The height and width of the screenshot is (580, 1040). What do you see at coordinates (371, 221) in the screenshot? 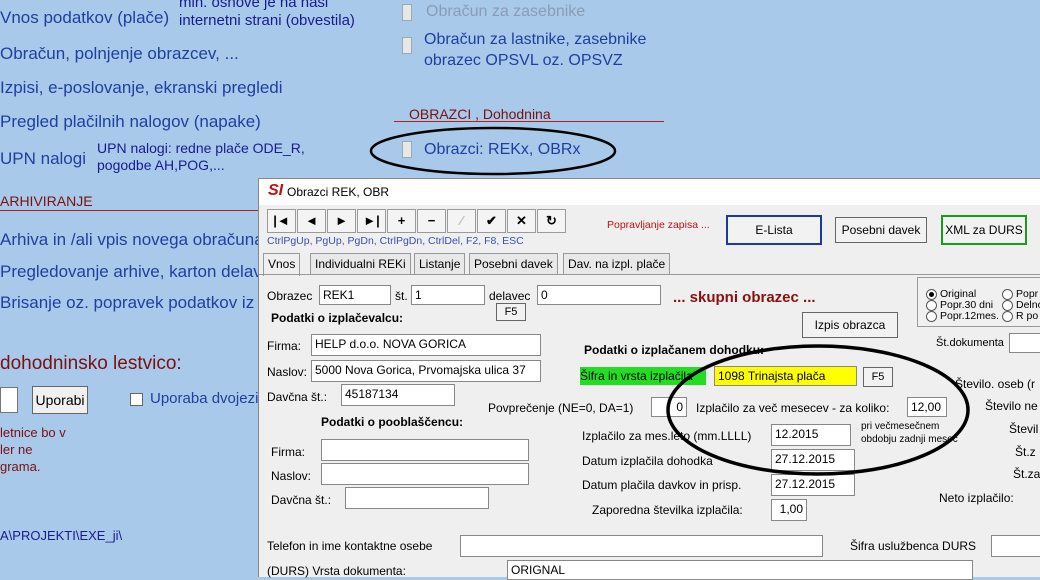
I see `last-record-button: ►|` at bounding box center [371, 221].